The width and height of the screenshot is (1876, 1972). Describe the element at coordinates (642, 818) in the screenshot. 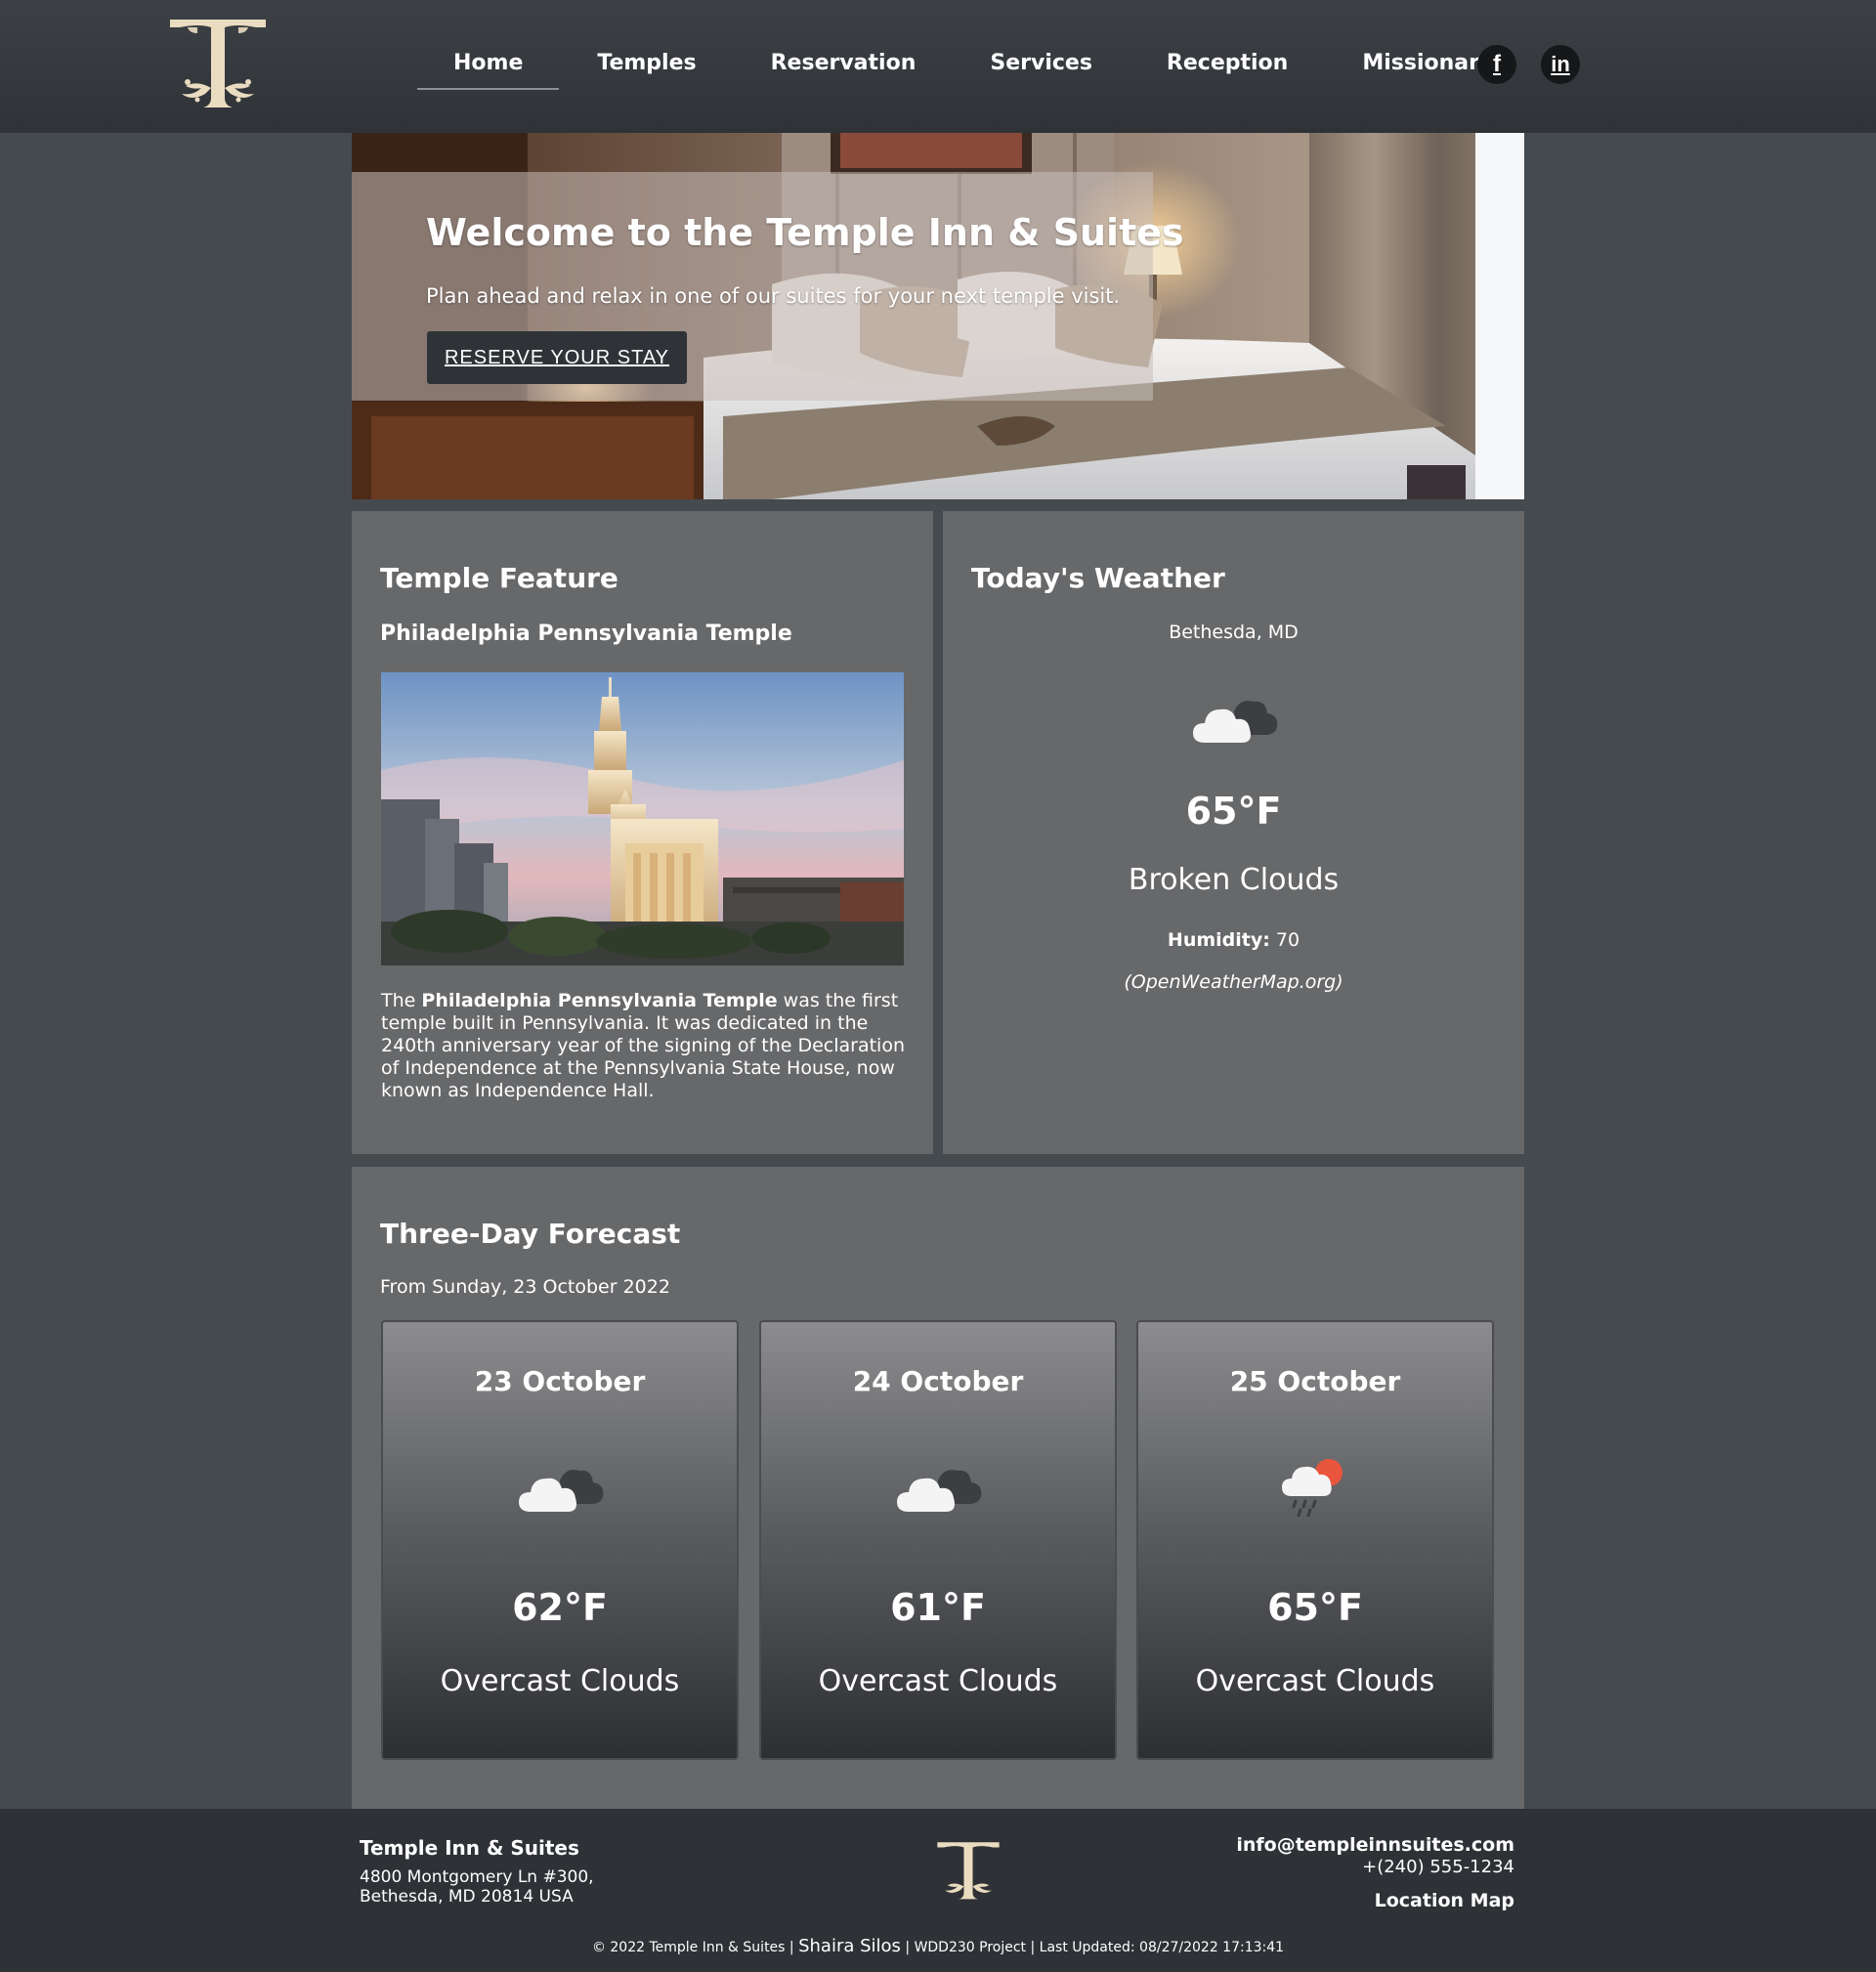

I see `temple-photo` at that location.